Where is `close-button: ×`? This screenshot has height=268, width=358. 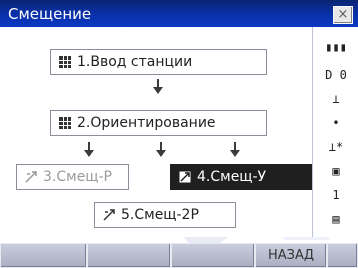
close-button: × is located at coordinates (343, 15).